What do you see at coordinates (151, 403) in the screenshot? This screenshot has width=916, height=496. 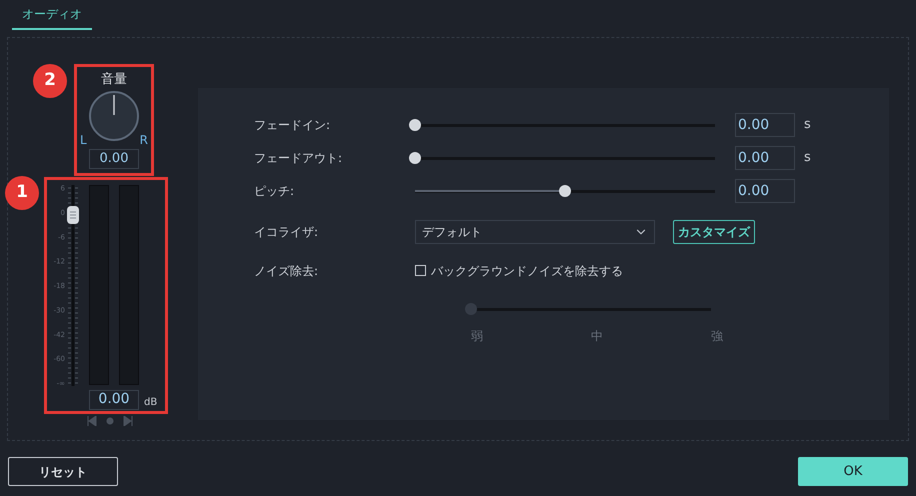 I see `unit-label: dB` at bounding box center [151, 403].